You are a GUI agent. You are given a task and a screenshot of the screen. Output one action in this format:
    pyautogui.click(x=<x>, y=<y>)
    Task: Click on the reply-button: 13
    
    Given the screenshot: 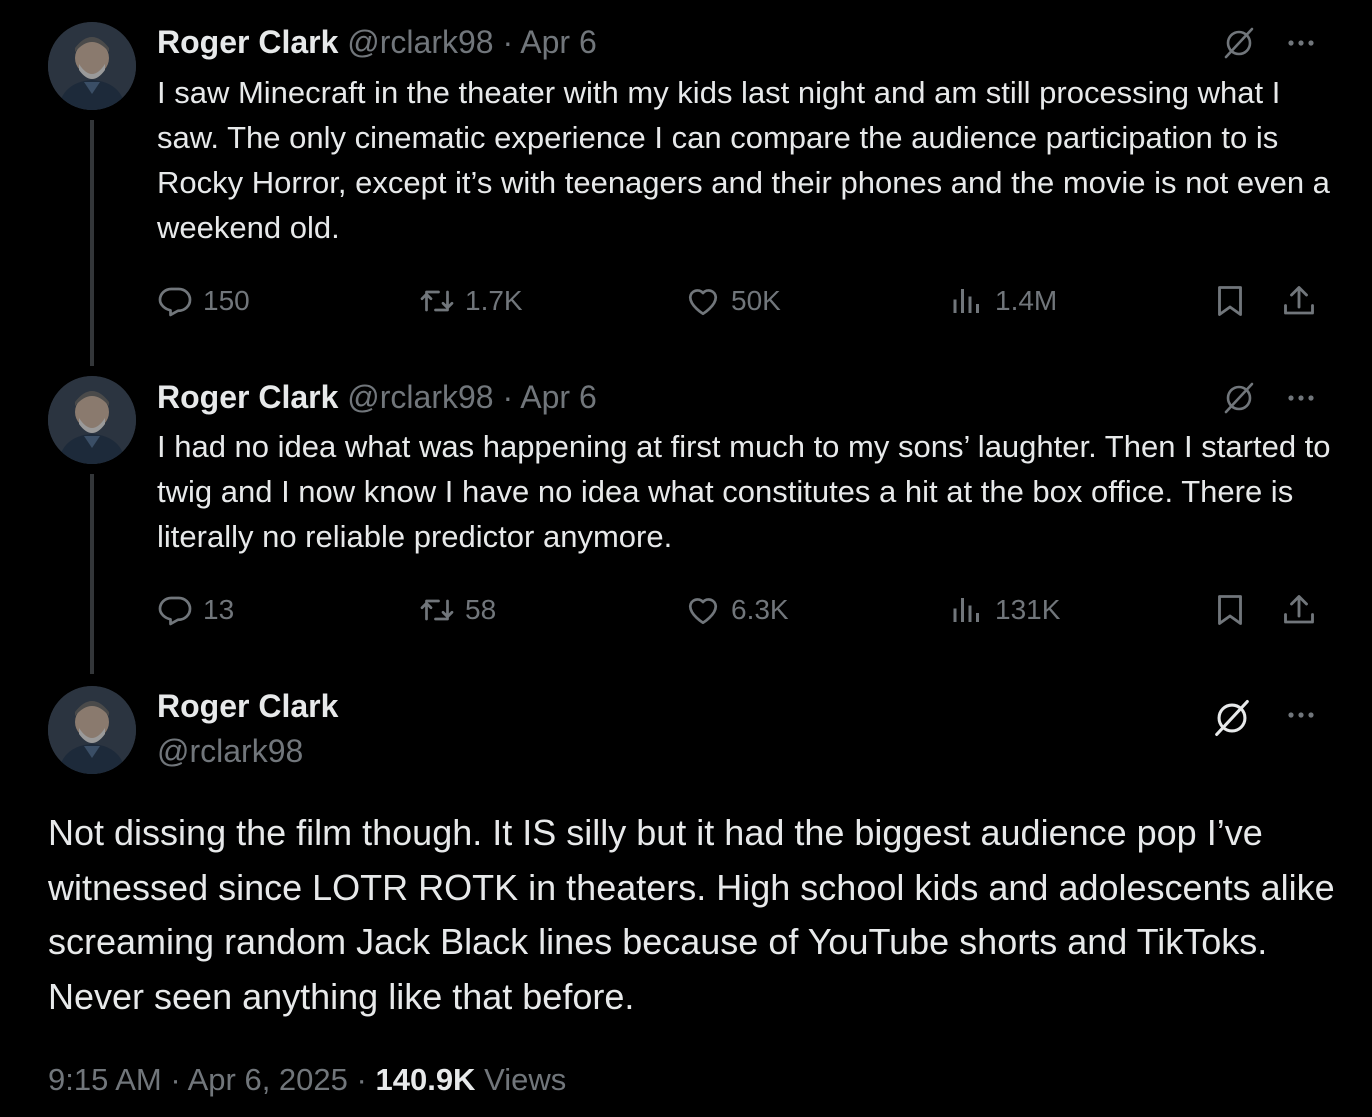 What is the action you would take?
    pyautogui.click(x=195, y=610)
    